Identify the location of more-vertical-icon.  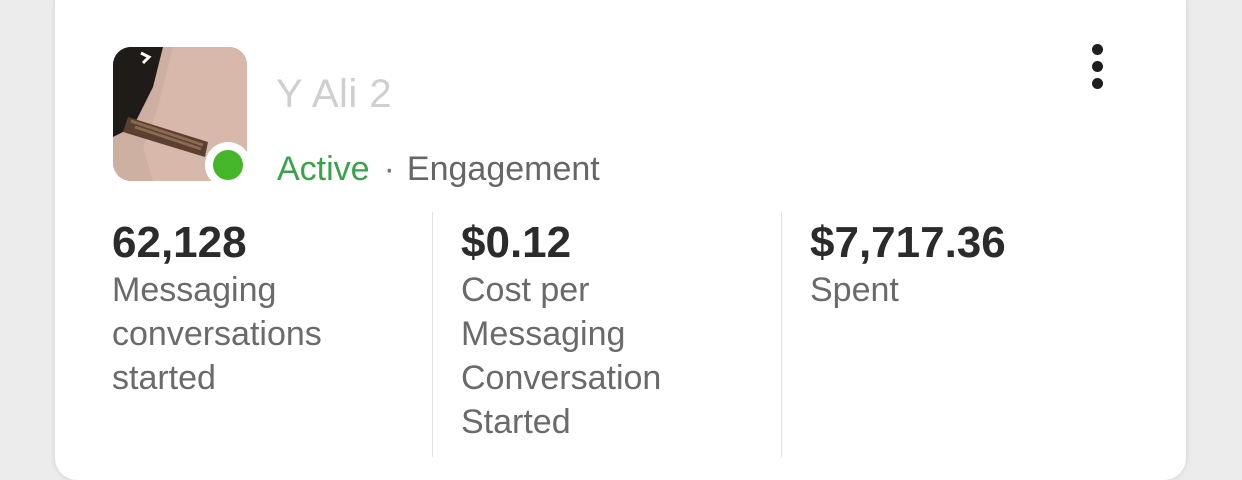
(1097, 49).